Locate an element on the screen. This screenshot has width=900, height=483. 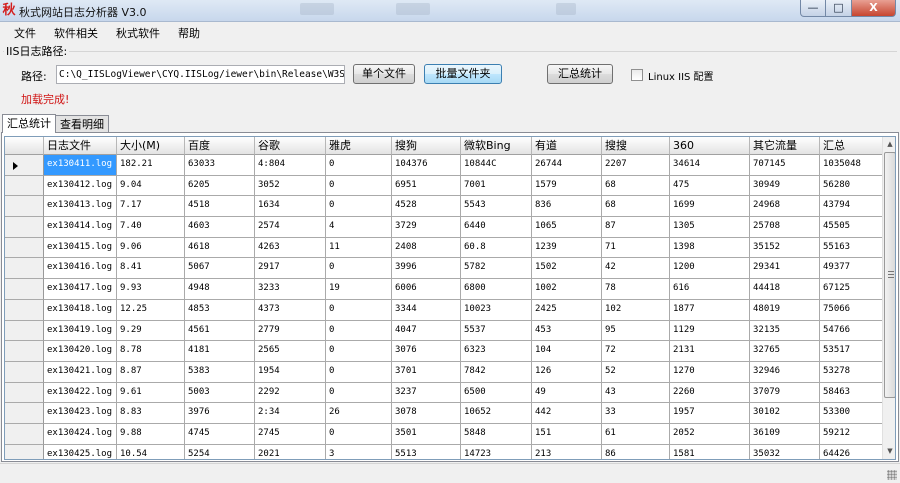
table-cell: 63033 is located at coordinates (220, 165).